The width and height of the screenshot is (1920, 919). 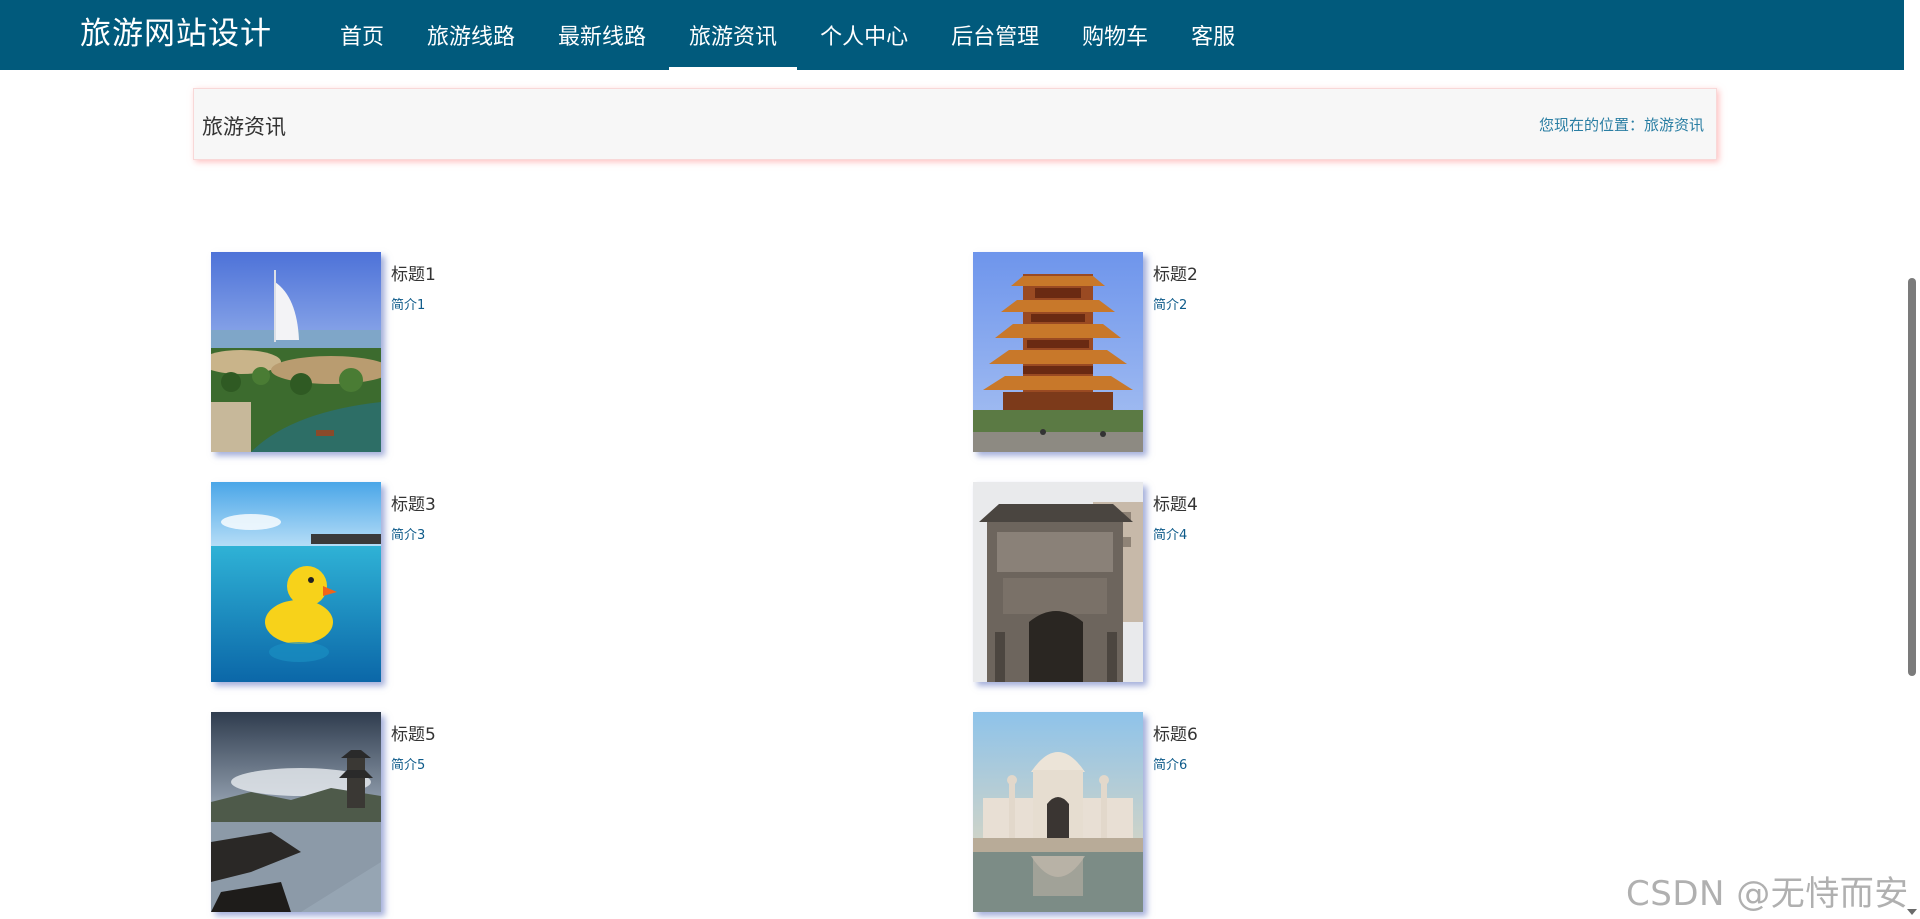 What do you see at coordinates (296, 352) in the screenshot?
I see `burj-al-arab-photo` at bounding box center [296, 352].